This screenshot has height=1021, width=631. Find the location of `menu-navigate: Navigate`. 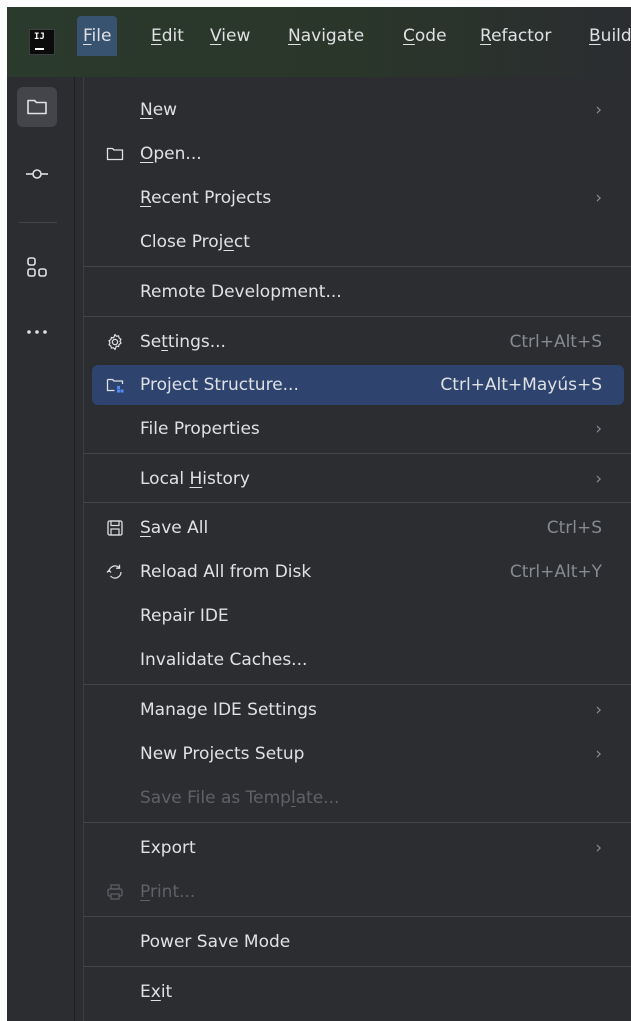

menu-navigate: Navigate is located at coordinates (326, 36).